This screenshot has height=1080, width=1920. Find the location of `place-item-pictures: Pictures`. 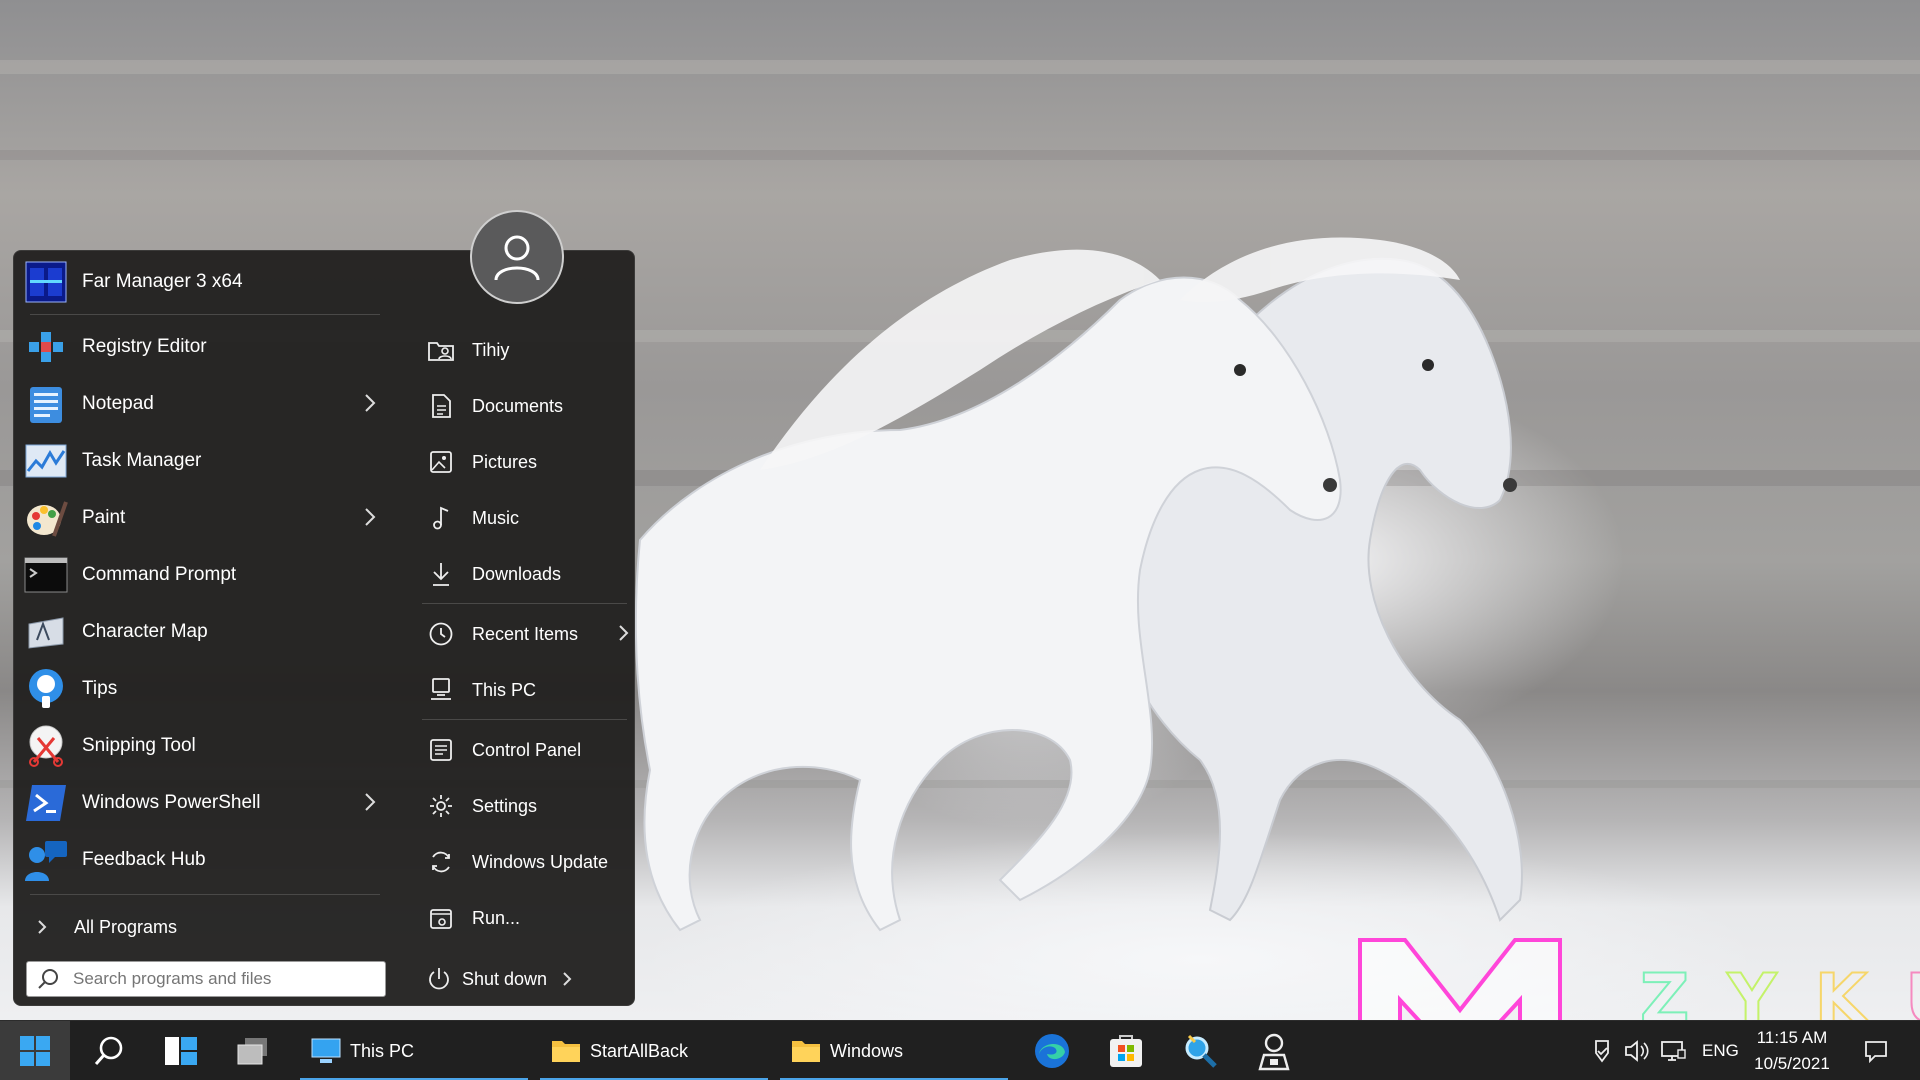

place-item-pictures: Pictures is located at coordinates (520, 462).